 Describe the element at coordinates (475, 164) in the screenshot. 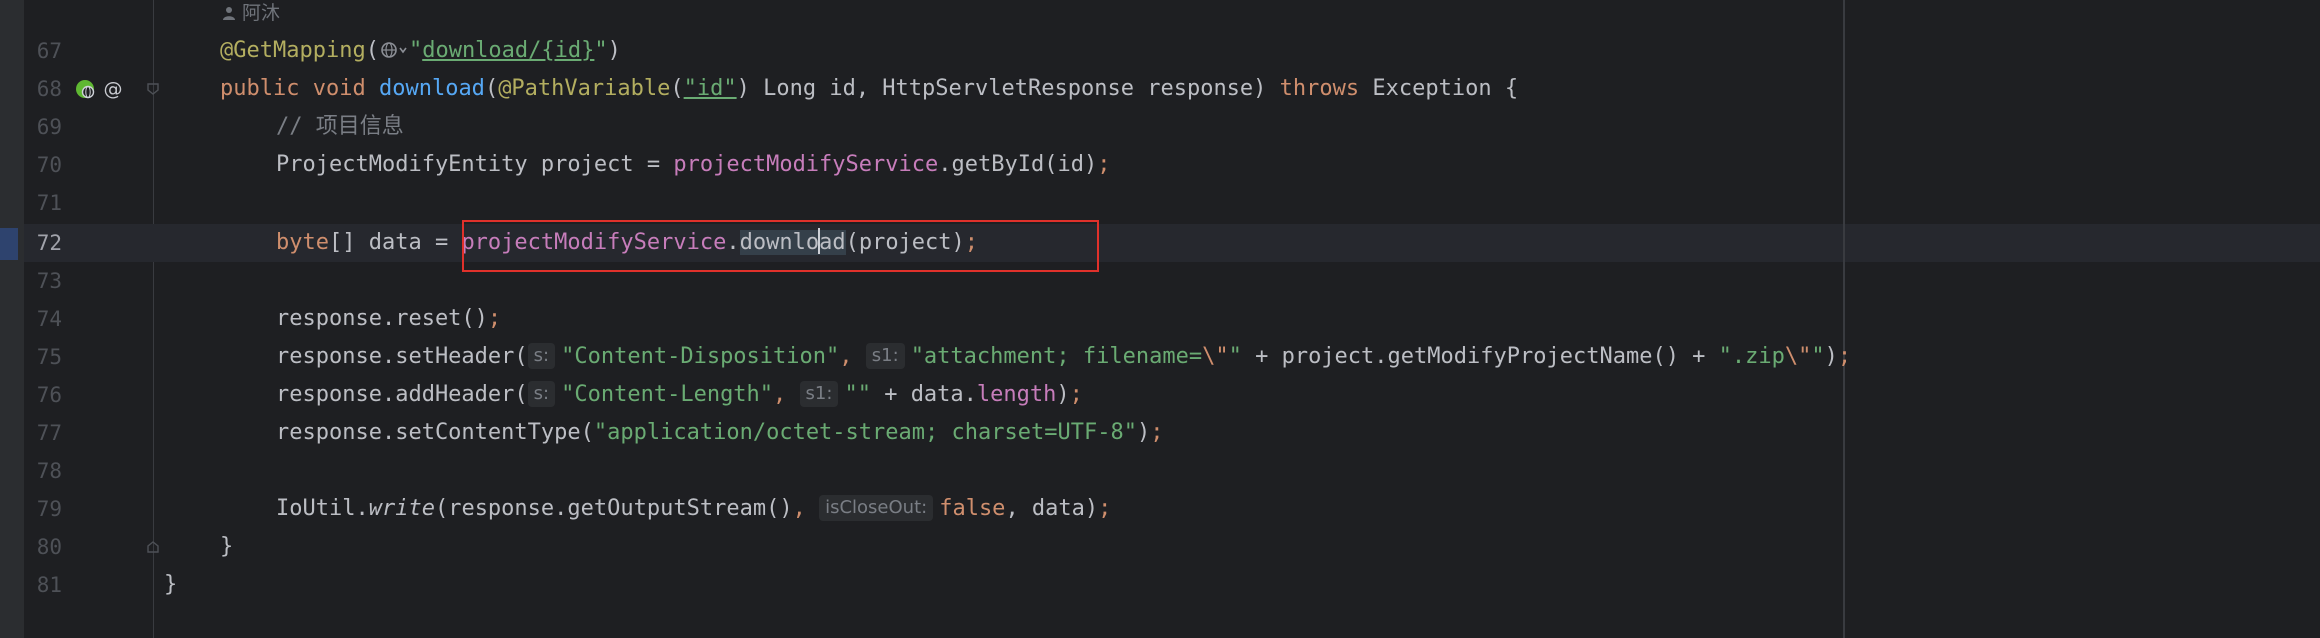

I see `declaration: ProjectModifyEntity project =` at that location.